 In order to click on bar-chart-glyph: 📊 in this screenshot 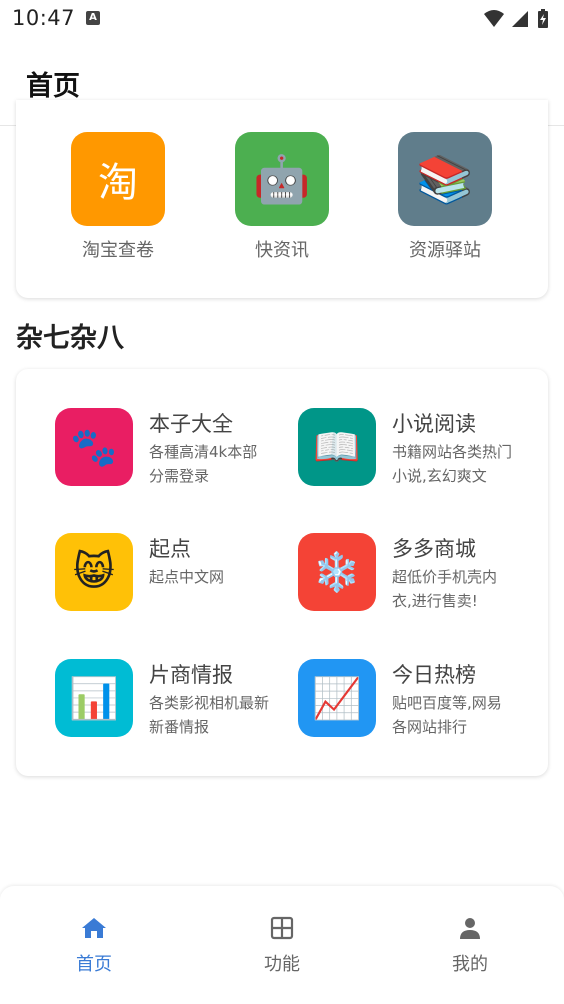, I will do `click(94, 698)`.